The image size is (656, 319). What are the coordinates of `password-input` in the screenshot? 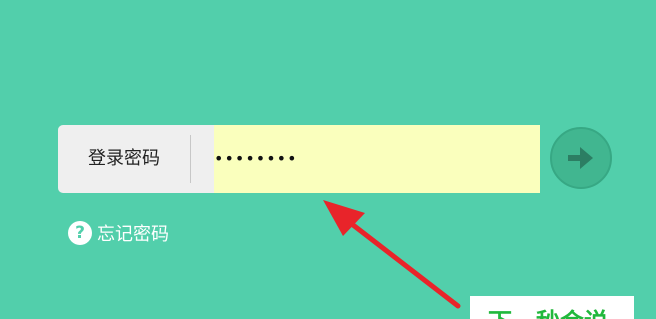 It's located at (377, 159).